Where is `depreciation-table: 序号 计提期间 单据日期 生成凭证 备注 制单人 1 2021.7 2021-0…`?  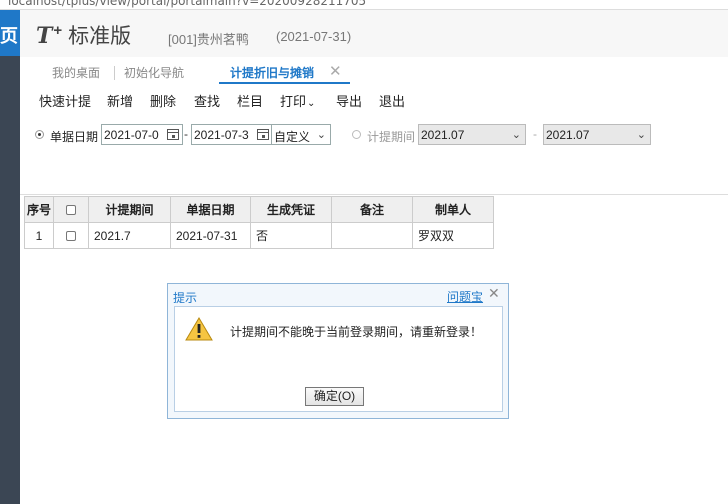
depreciation-table: 序号 计提期间 单据日期 生成凭证 备注 制单人 1 2021.7 2021-0… is located at coordinates (259, 222).